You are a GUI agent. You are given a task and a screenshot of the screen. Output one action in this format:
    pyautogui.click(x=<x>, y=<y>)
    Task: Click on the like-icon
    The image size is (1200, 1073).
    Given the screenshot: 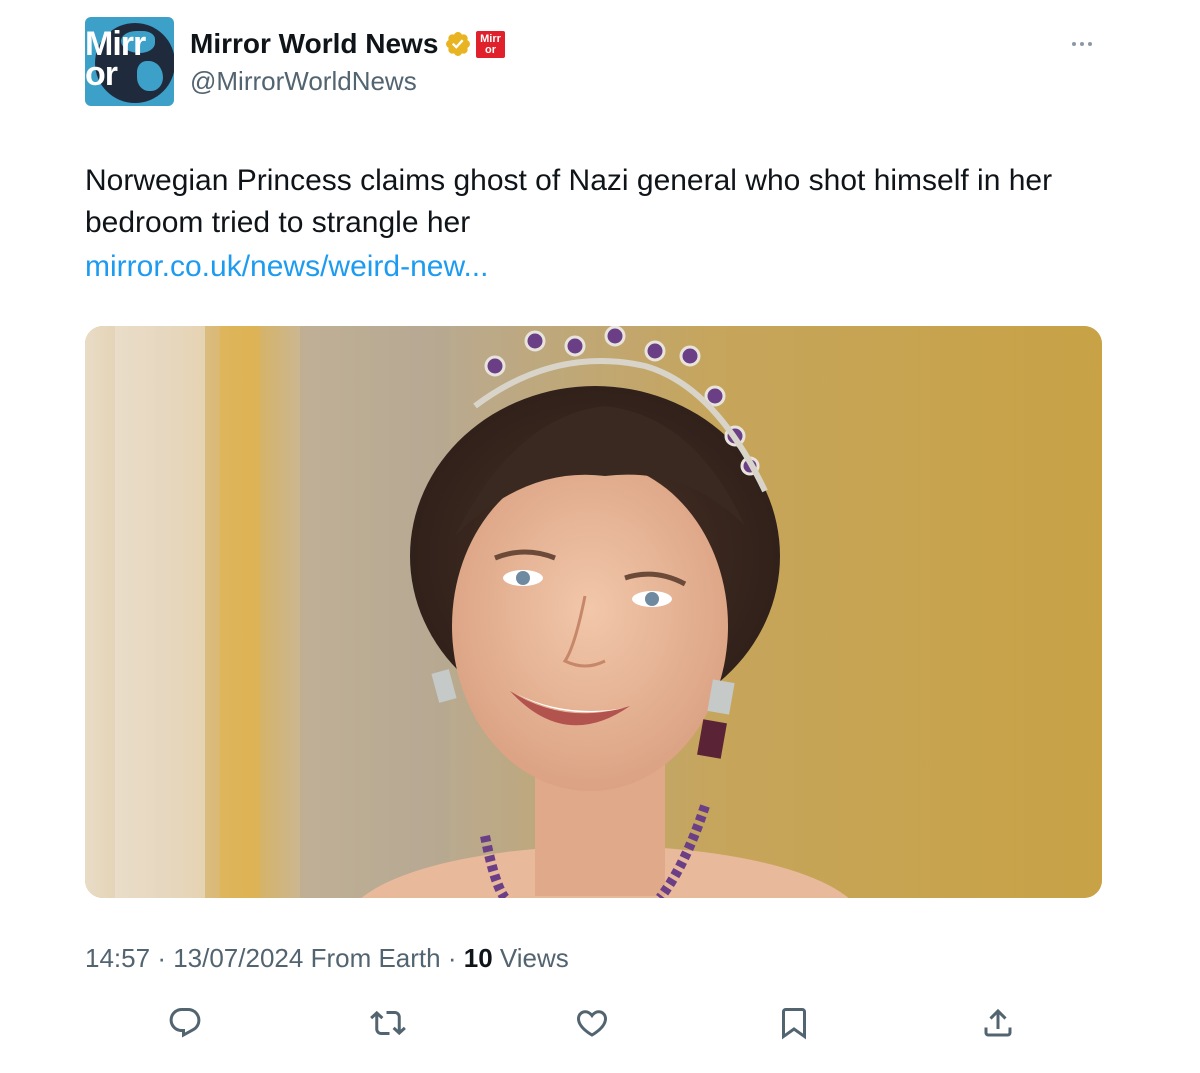 What is the action you would take?
    pyautogui.click(x=592, y=1023)
    